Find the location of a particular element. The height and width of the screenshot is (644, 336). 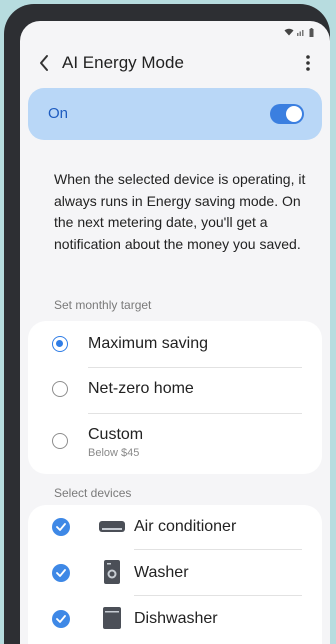

battery-icon is located at coordinates (311, 32).